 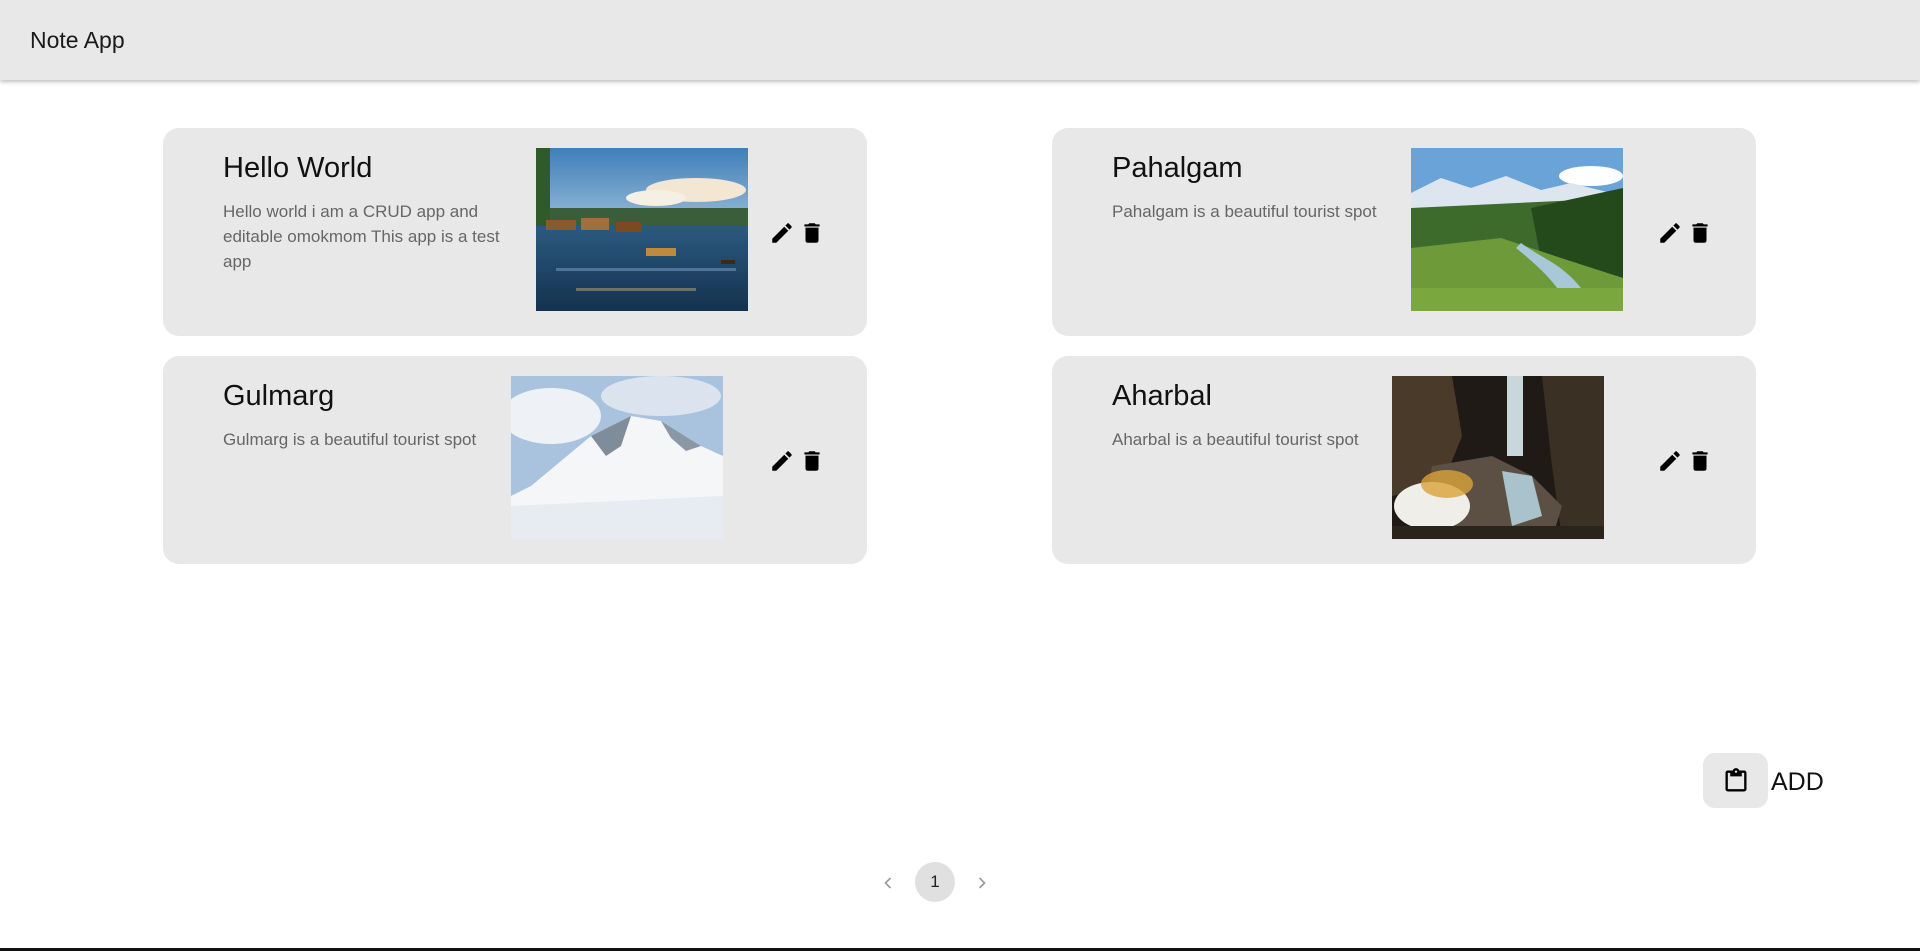 What do you see at coordinates (1244, 211) in the screenshot?
I see `note-description: Pahalgam is a beautiful tourist spot` at bounding box center [1244, 211].